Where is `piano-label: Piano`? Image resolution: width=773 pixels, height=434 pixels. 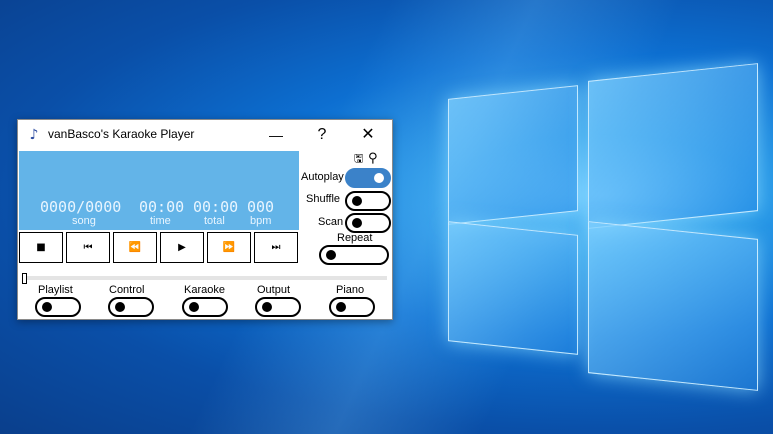
piano-label: Piano is located at coordinates (350, 290).